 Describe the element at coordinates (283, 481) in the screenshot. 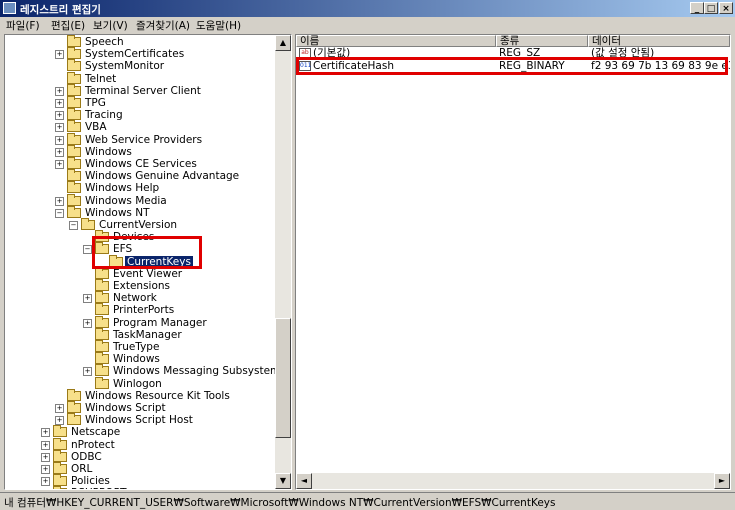

I see `scroll-down-button: ▼` at that location.